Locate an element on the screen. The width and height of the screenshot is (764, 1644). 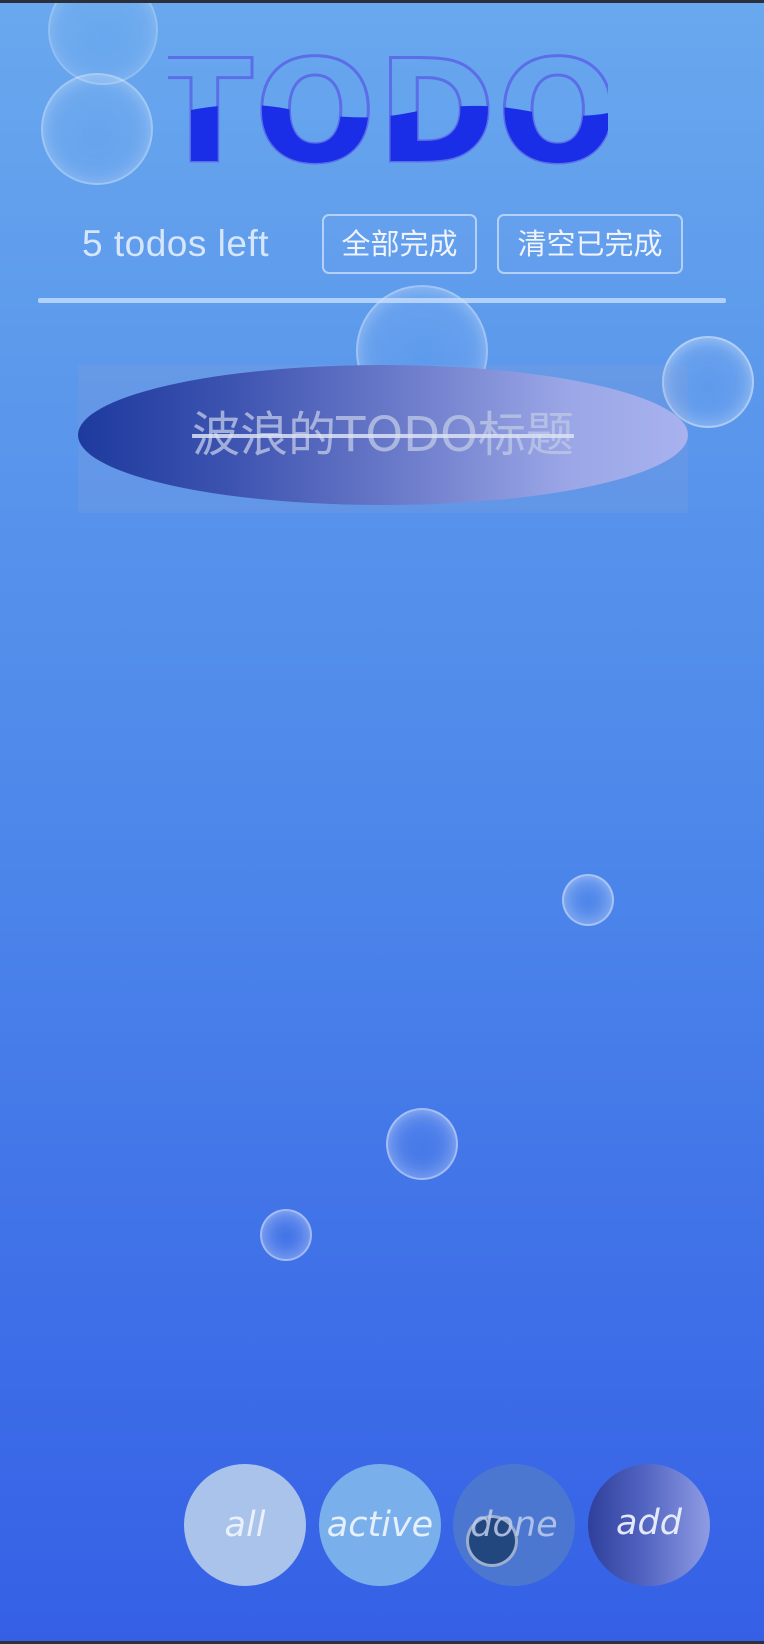
todo-title: 波浪的TODO标题 is located at coordinates (383, 435).